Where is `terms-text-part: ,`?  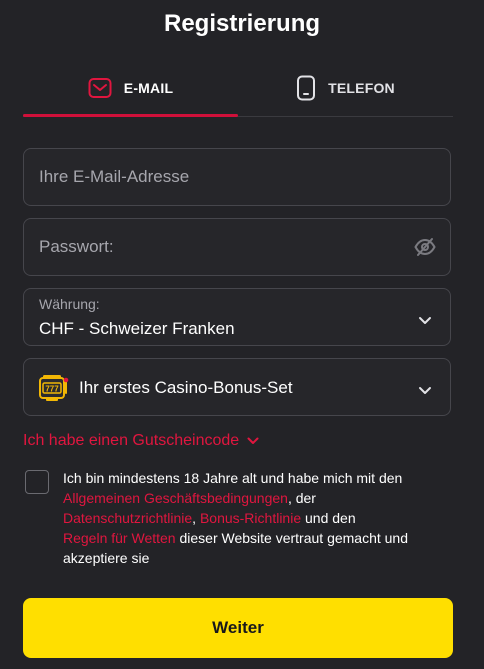
terms-text-part: , is located at coordinates (196, 518).